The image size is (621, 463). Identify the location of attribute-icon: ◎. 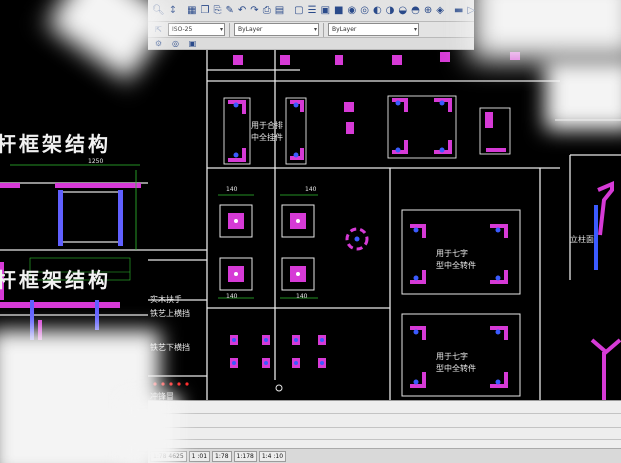
(364, 10).